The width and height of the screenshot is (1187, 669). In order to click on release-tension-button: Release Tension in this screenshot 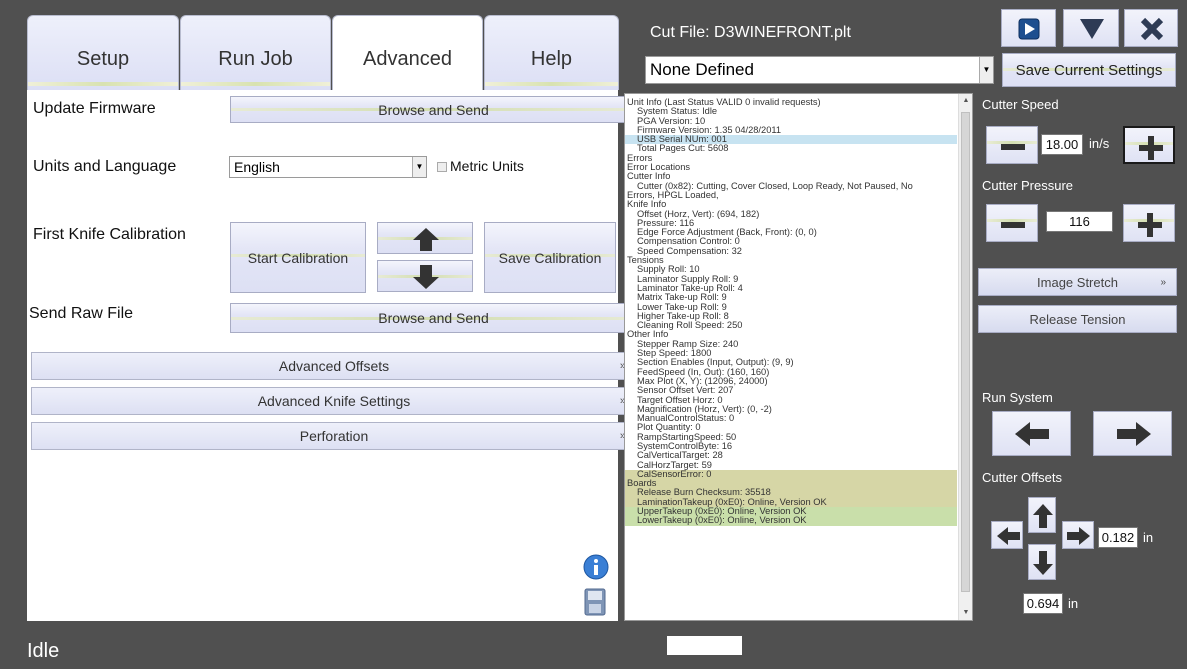, I will do `click(1077, 319)`.